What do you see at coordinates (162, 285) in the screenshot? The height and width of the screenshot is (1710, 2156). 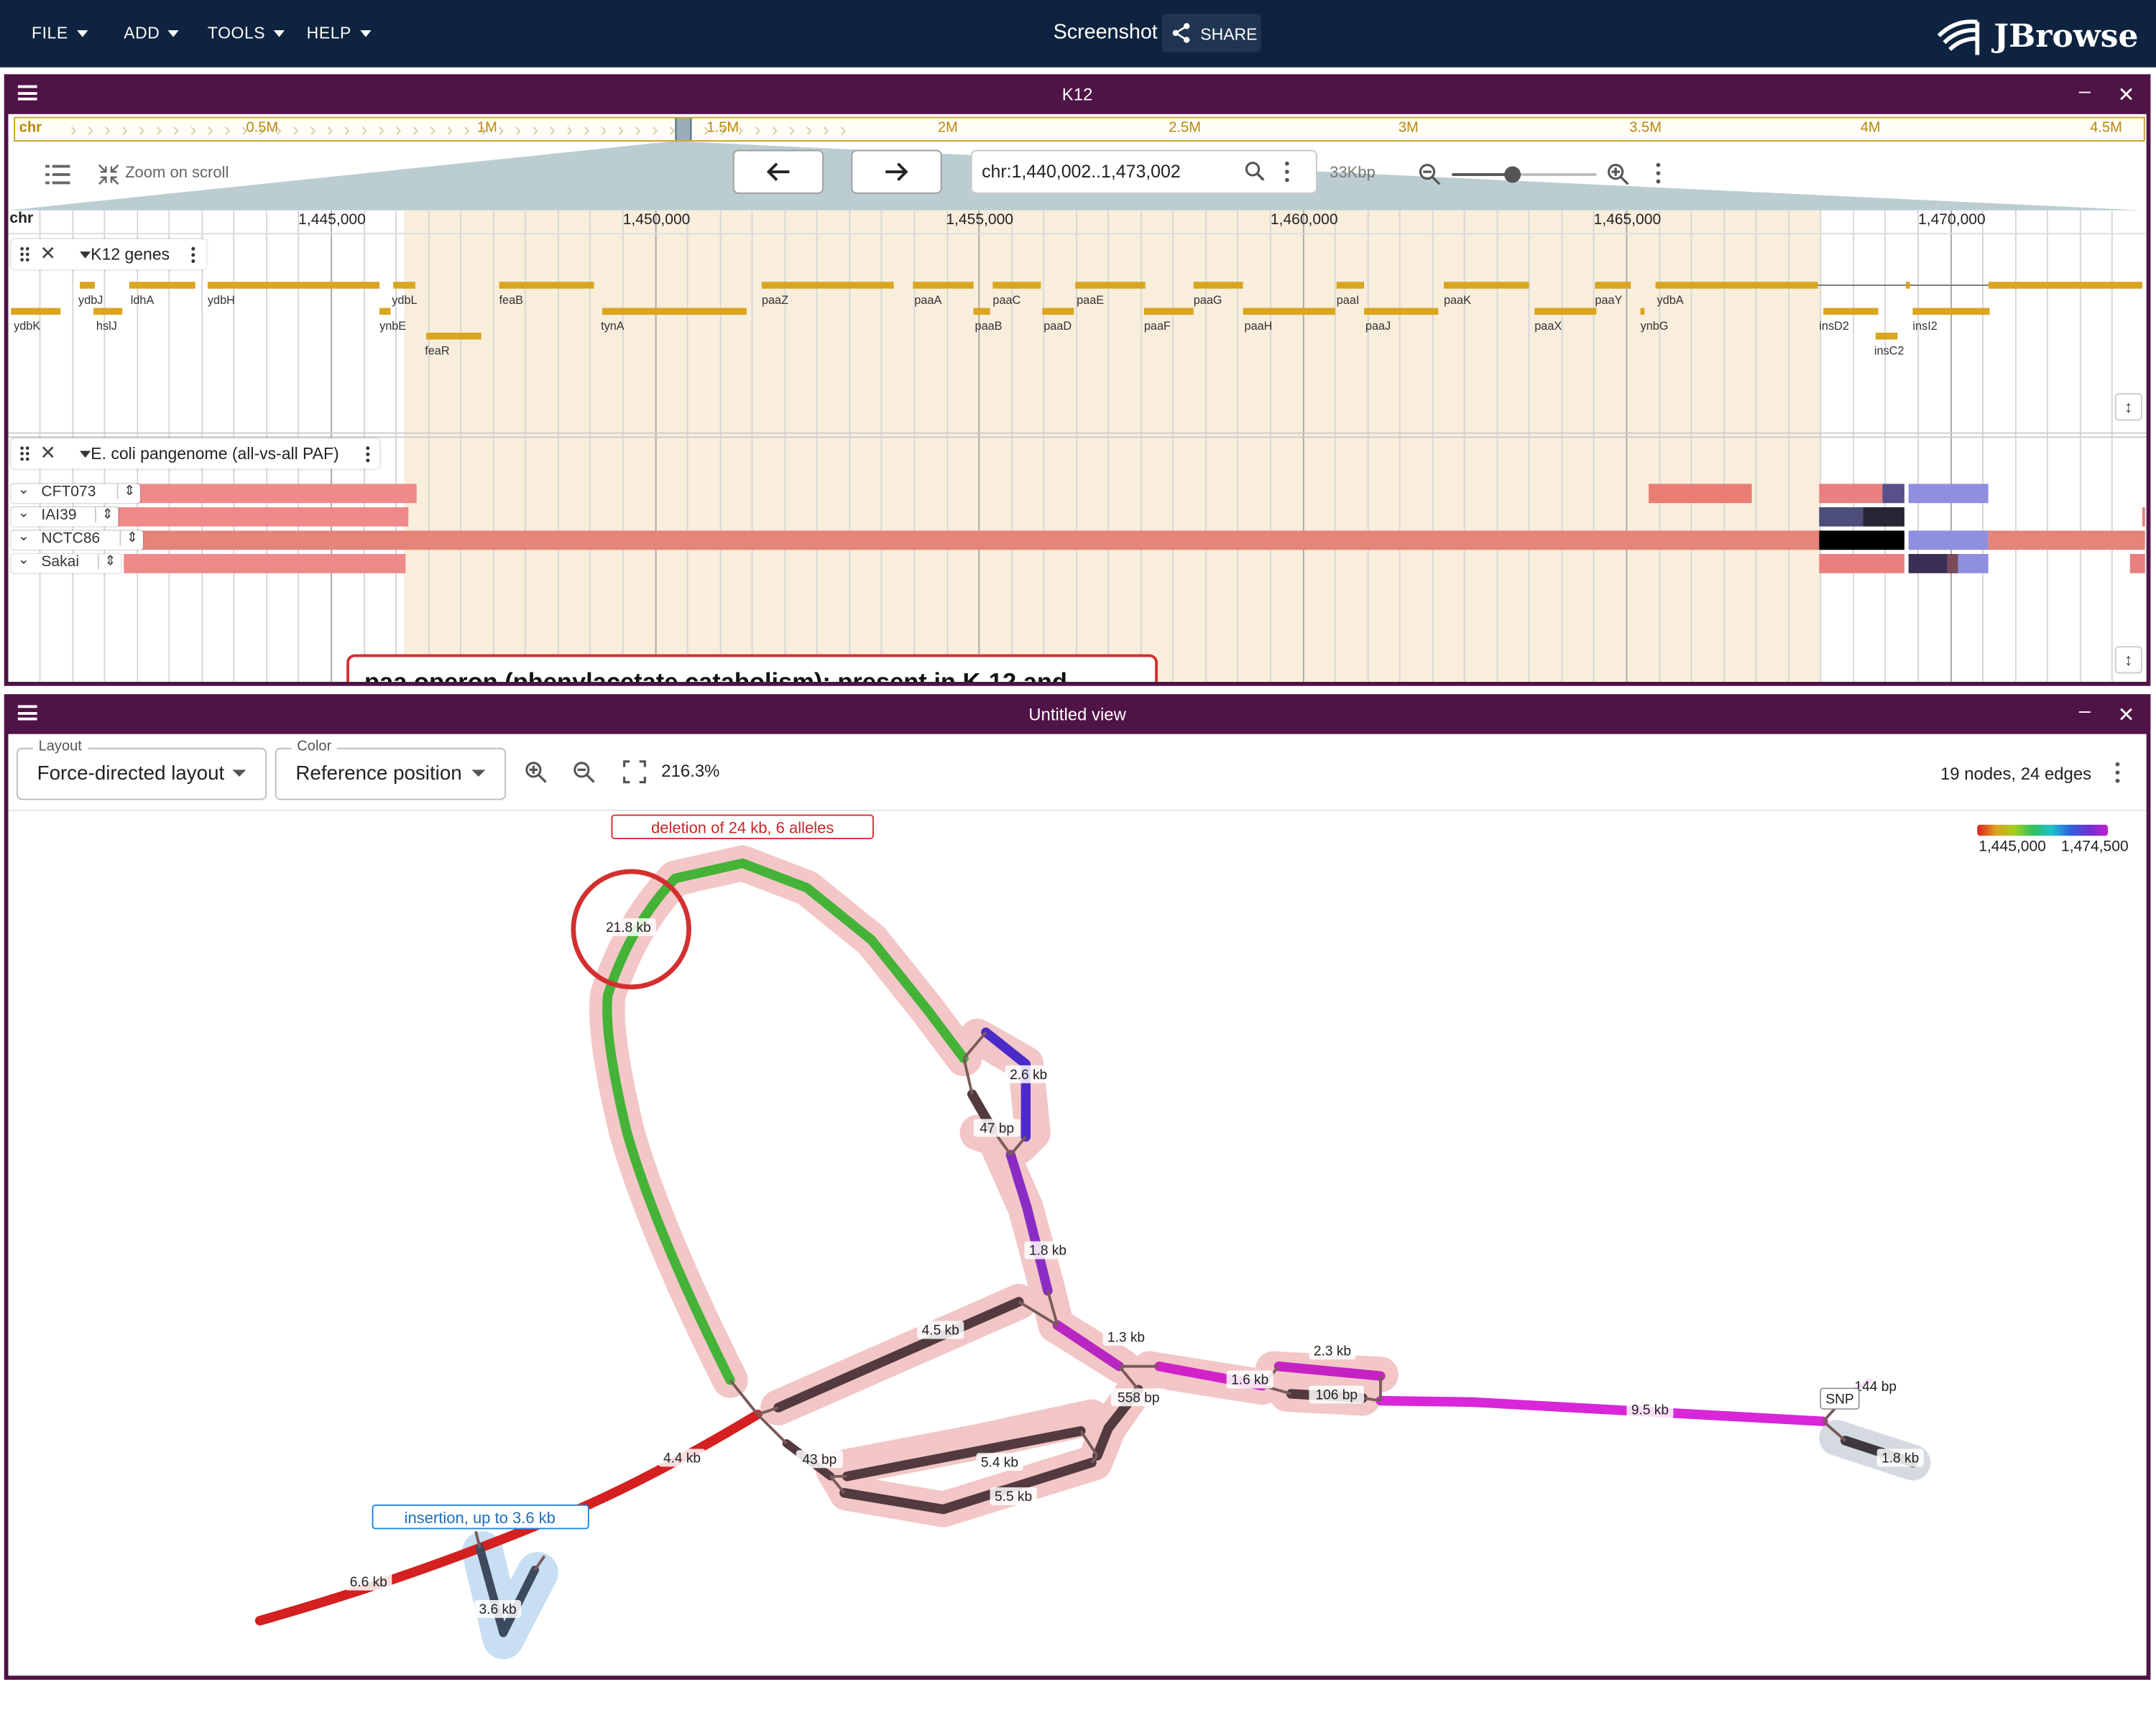 I see `gene-ldhA` at bounding box center [162, 285].